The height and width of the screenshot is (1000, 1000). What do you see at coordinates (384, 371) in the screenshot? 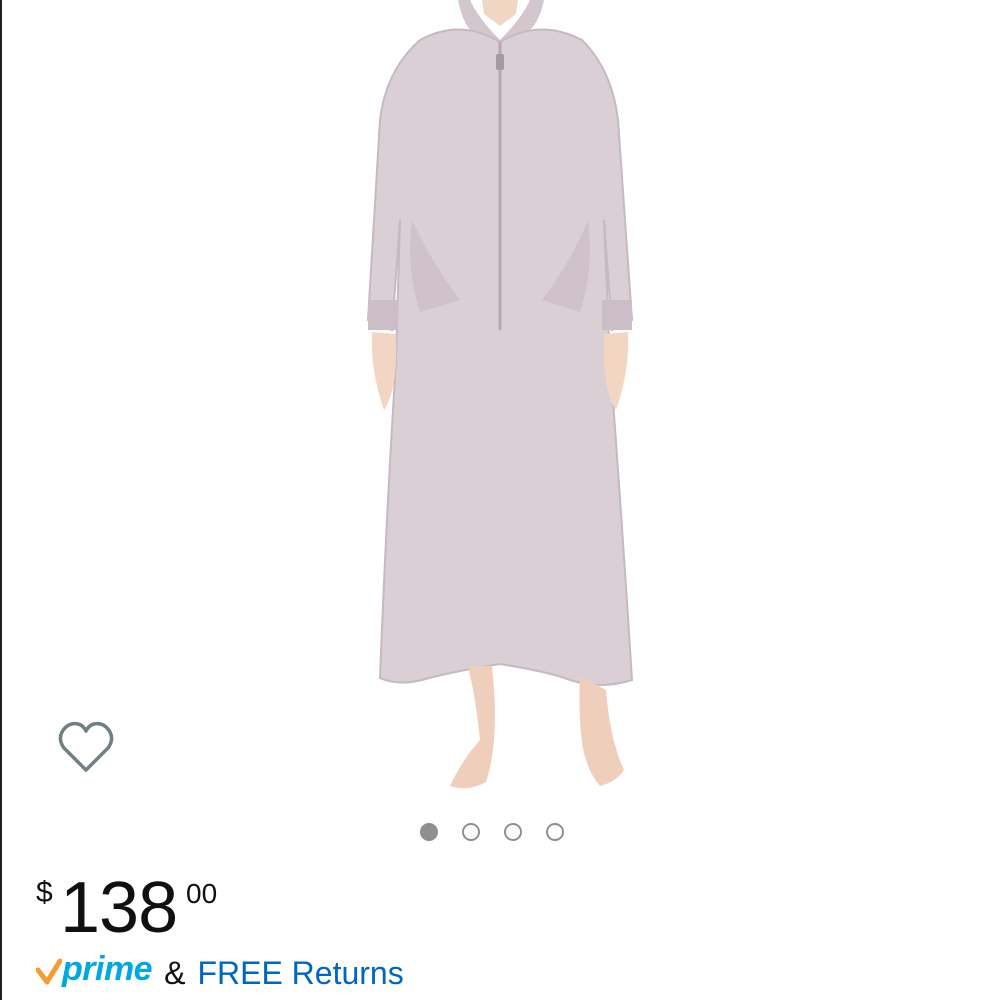
I see `left-hand` at bounding box center [384, 371].